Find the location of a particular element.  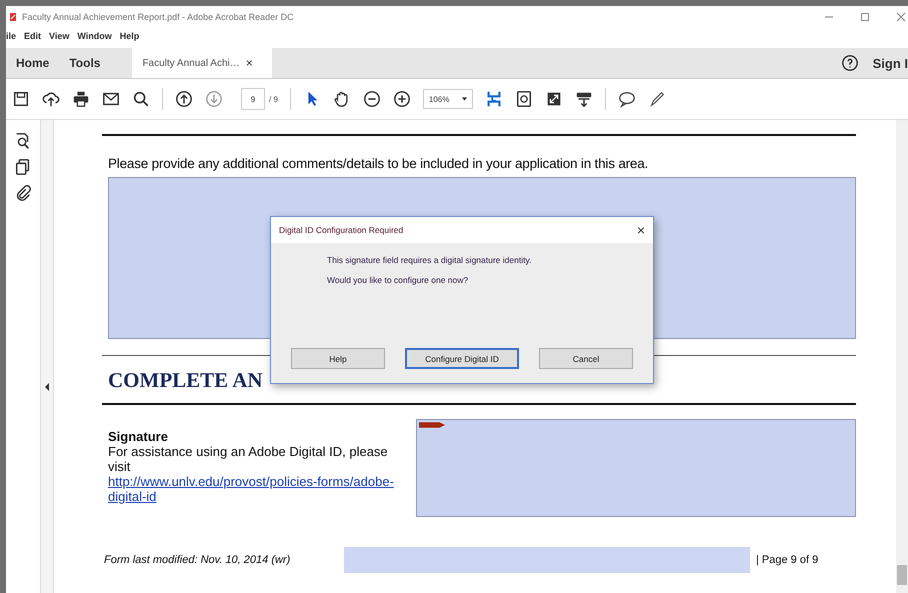

page-label: | Page 9 of 9 is located at coordinates (787, 560).